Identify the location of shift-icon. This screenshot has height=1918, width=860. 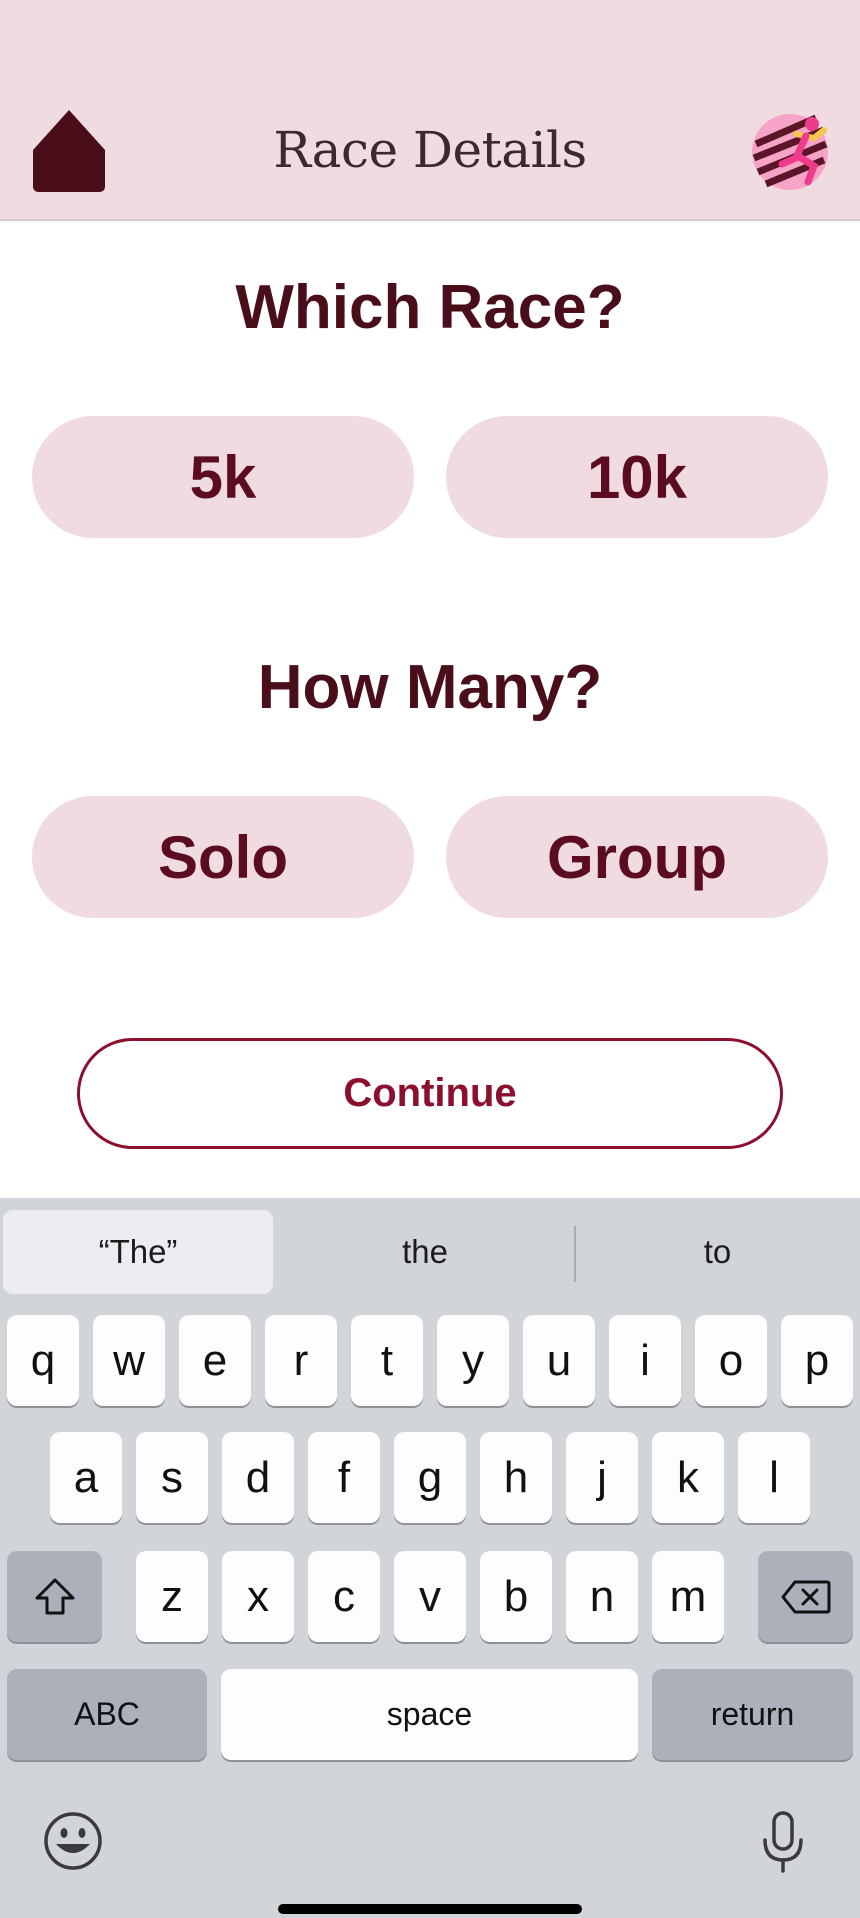
(54, 1596).